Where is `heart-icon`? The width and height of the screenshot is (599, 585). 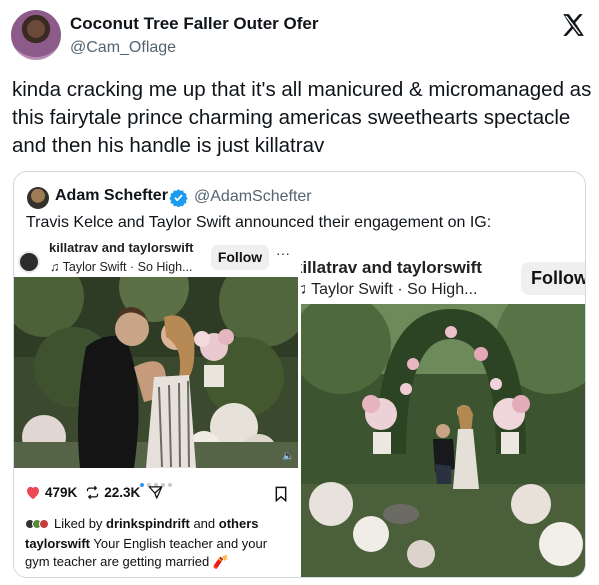 heart-icon is located at coordinates (33, 493).